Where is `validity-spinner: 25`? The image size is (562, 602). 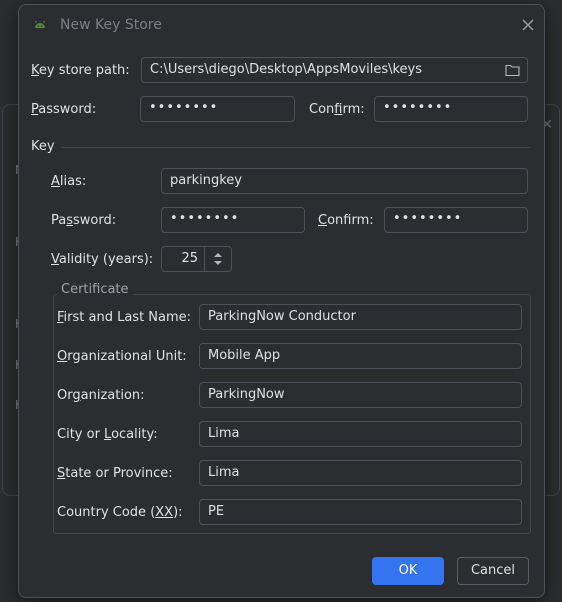
validity-spinner: 25 is located at coordinates (197, 259).